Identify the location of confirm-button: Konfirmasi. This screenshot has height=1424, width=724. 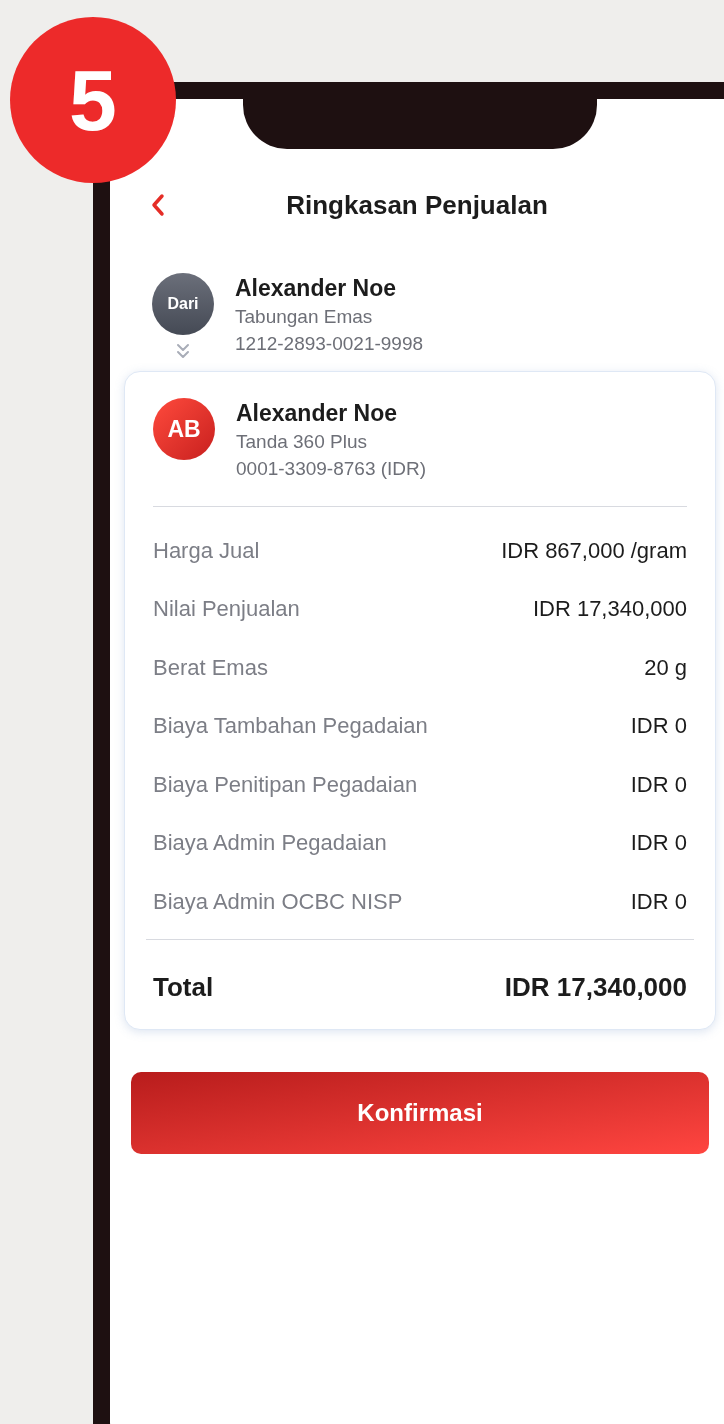
(420, 1112).